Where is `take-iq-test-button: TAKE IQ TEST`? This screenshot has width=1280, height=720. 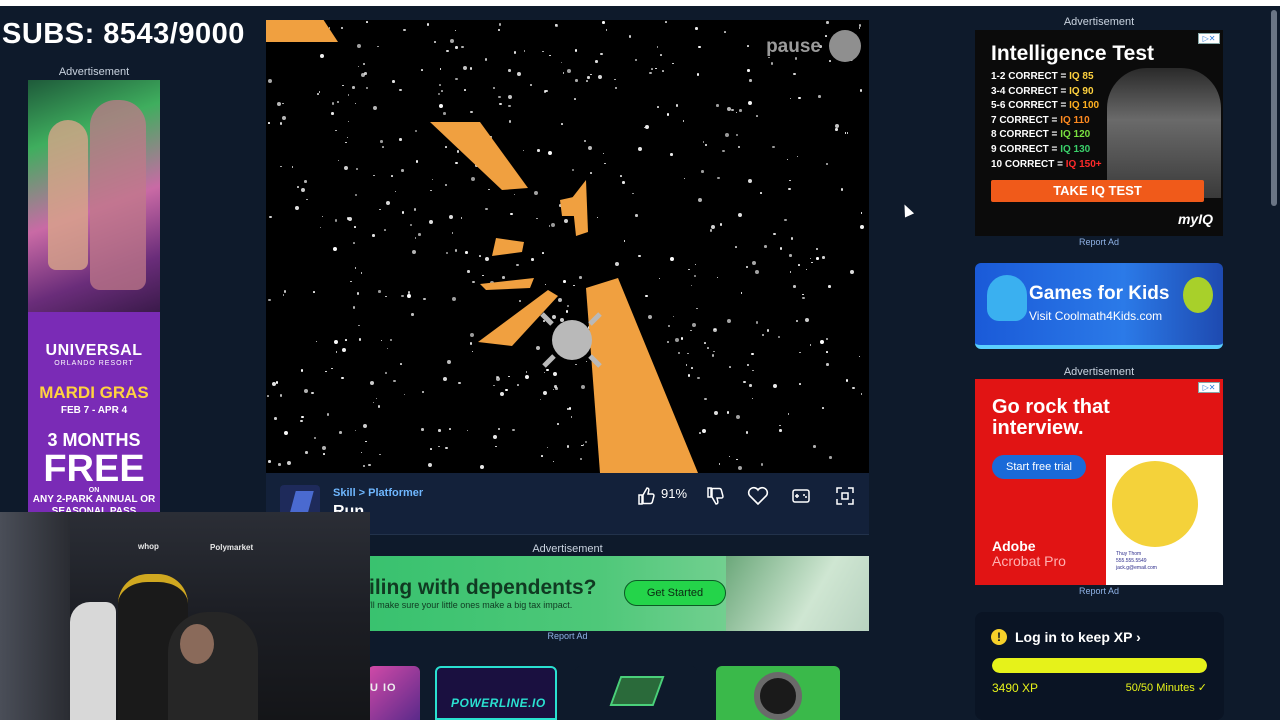
take-iq-test-button: TAKE IQ TEST is located at coordinates (1097, 191).